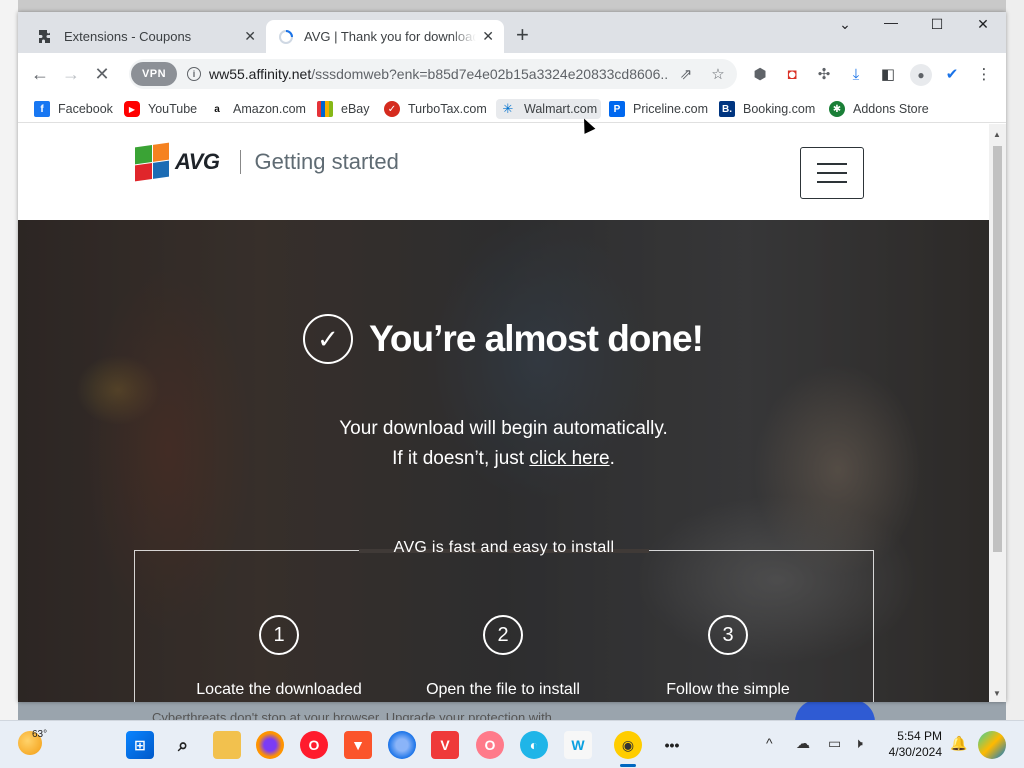 This screenshot has height=768, width=1024. I want to click on walmart-icon: ✳, so click(508, 108).